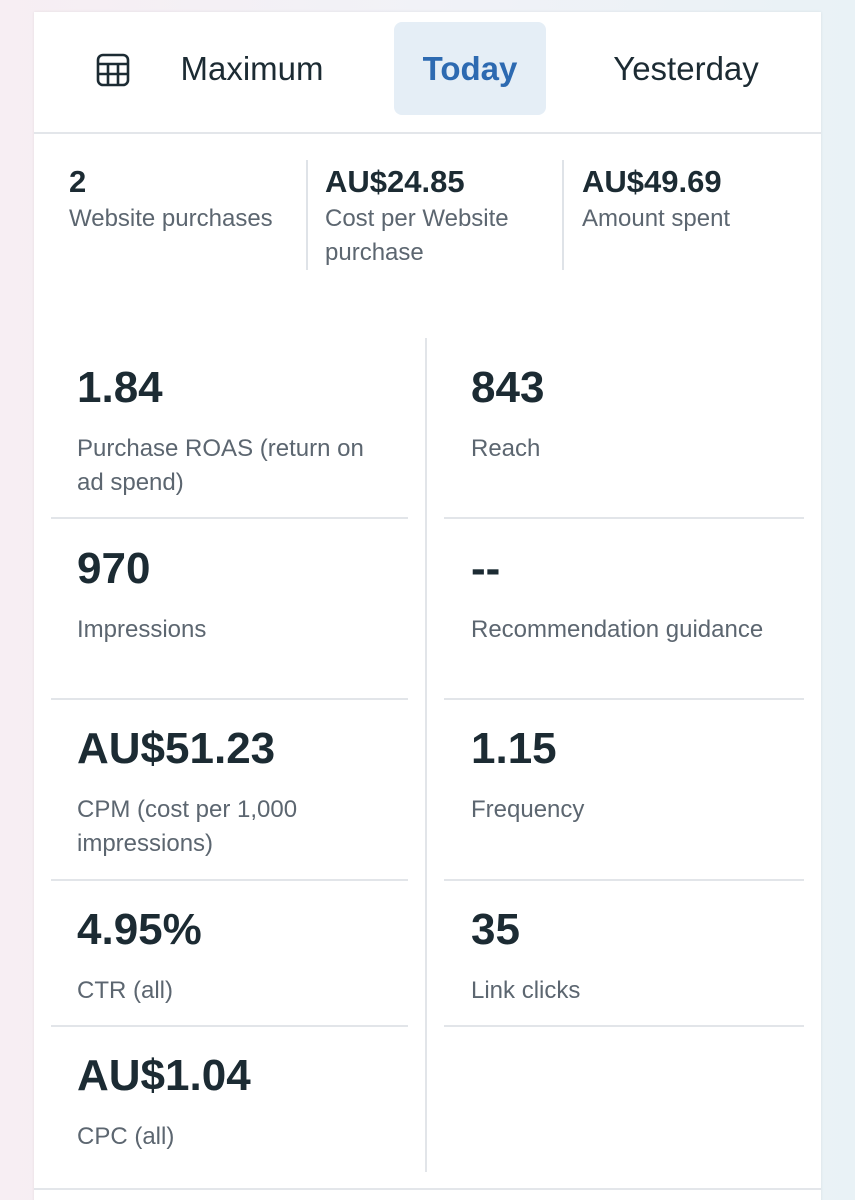 This screenshot has width=855, height=1200. I want to click on metric-recommendation-guidance: -- Recommendation guidance, so click(631, 595).